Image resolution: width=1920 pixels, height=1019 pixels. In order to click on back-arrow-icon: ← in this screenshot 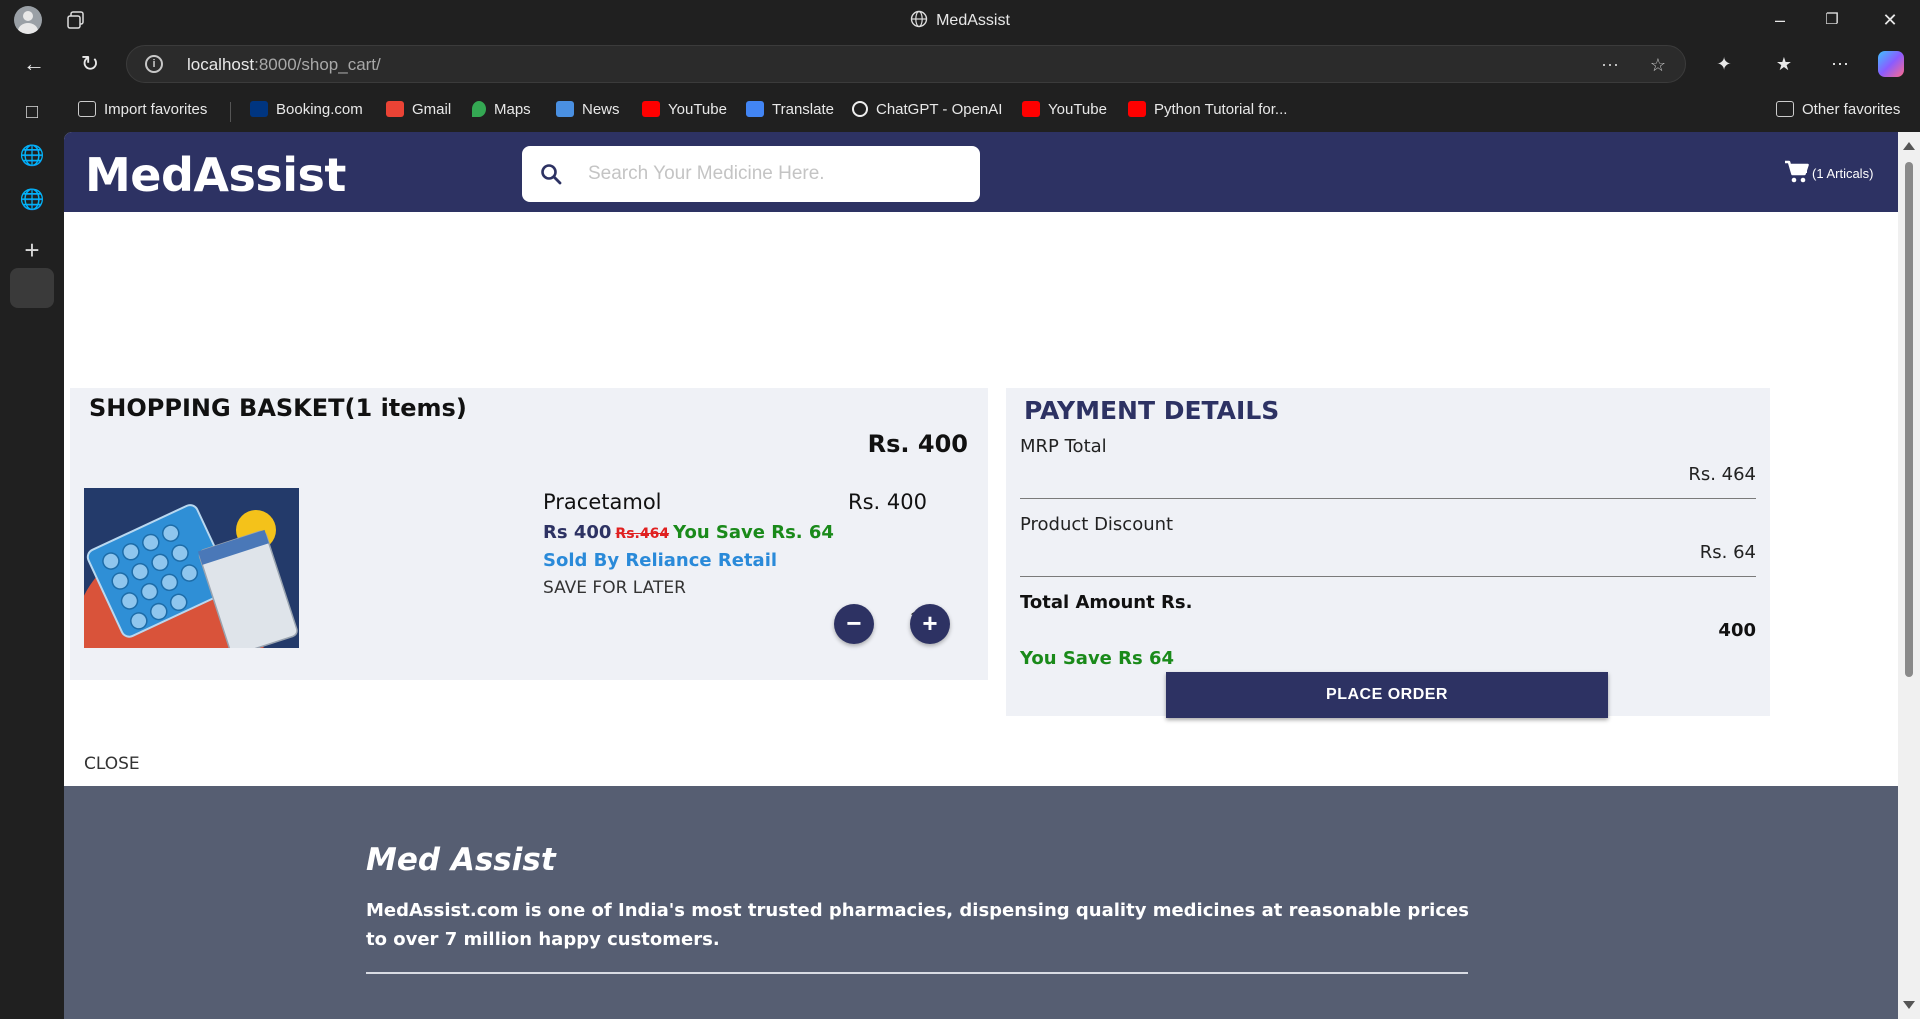, I will do `click(34, 64)`.